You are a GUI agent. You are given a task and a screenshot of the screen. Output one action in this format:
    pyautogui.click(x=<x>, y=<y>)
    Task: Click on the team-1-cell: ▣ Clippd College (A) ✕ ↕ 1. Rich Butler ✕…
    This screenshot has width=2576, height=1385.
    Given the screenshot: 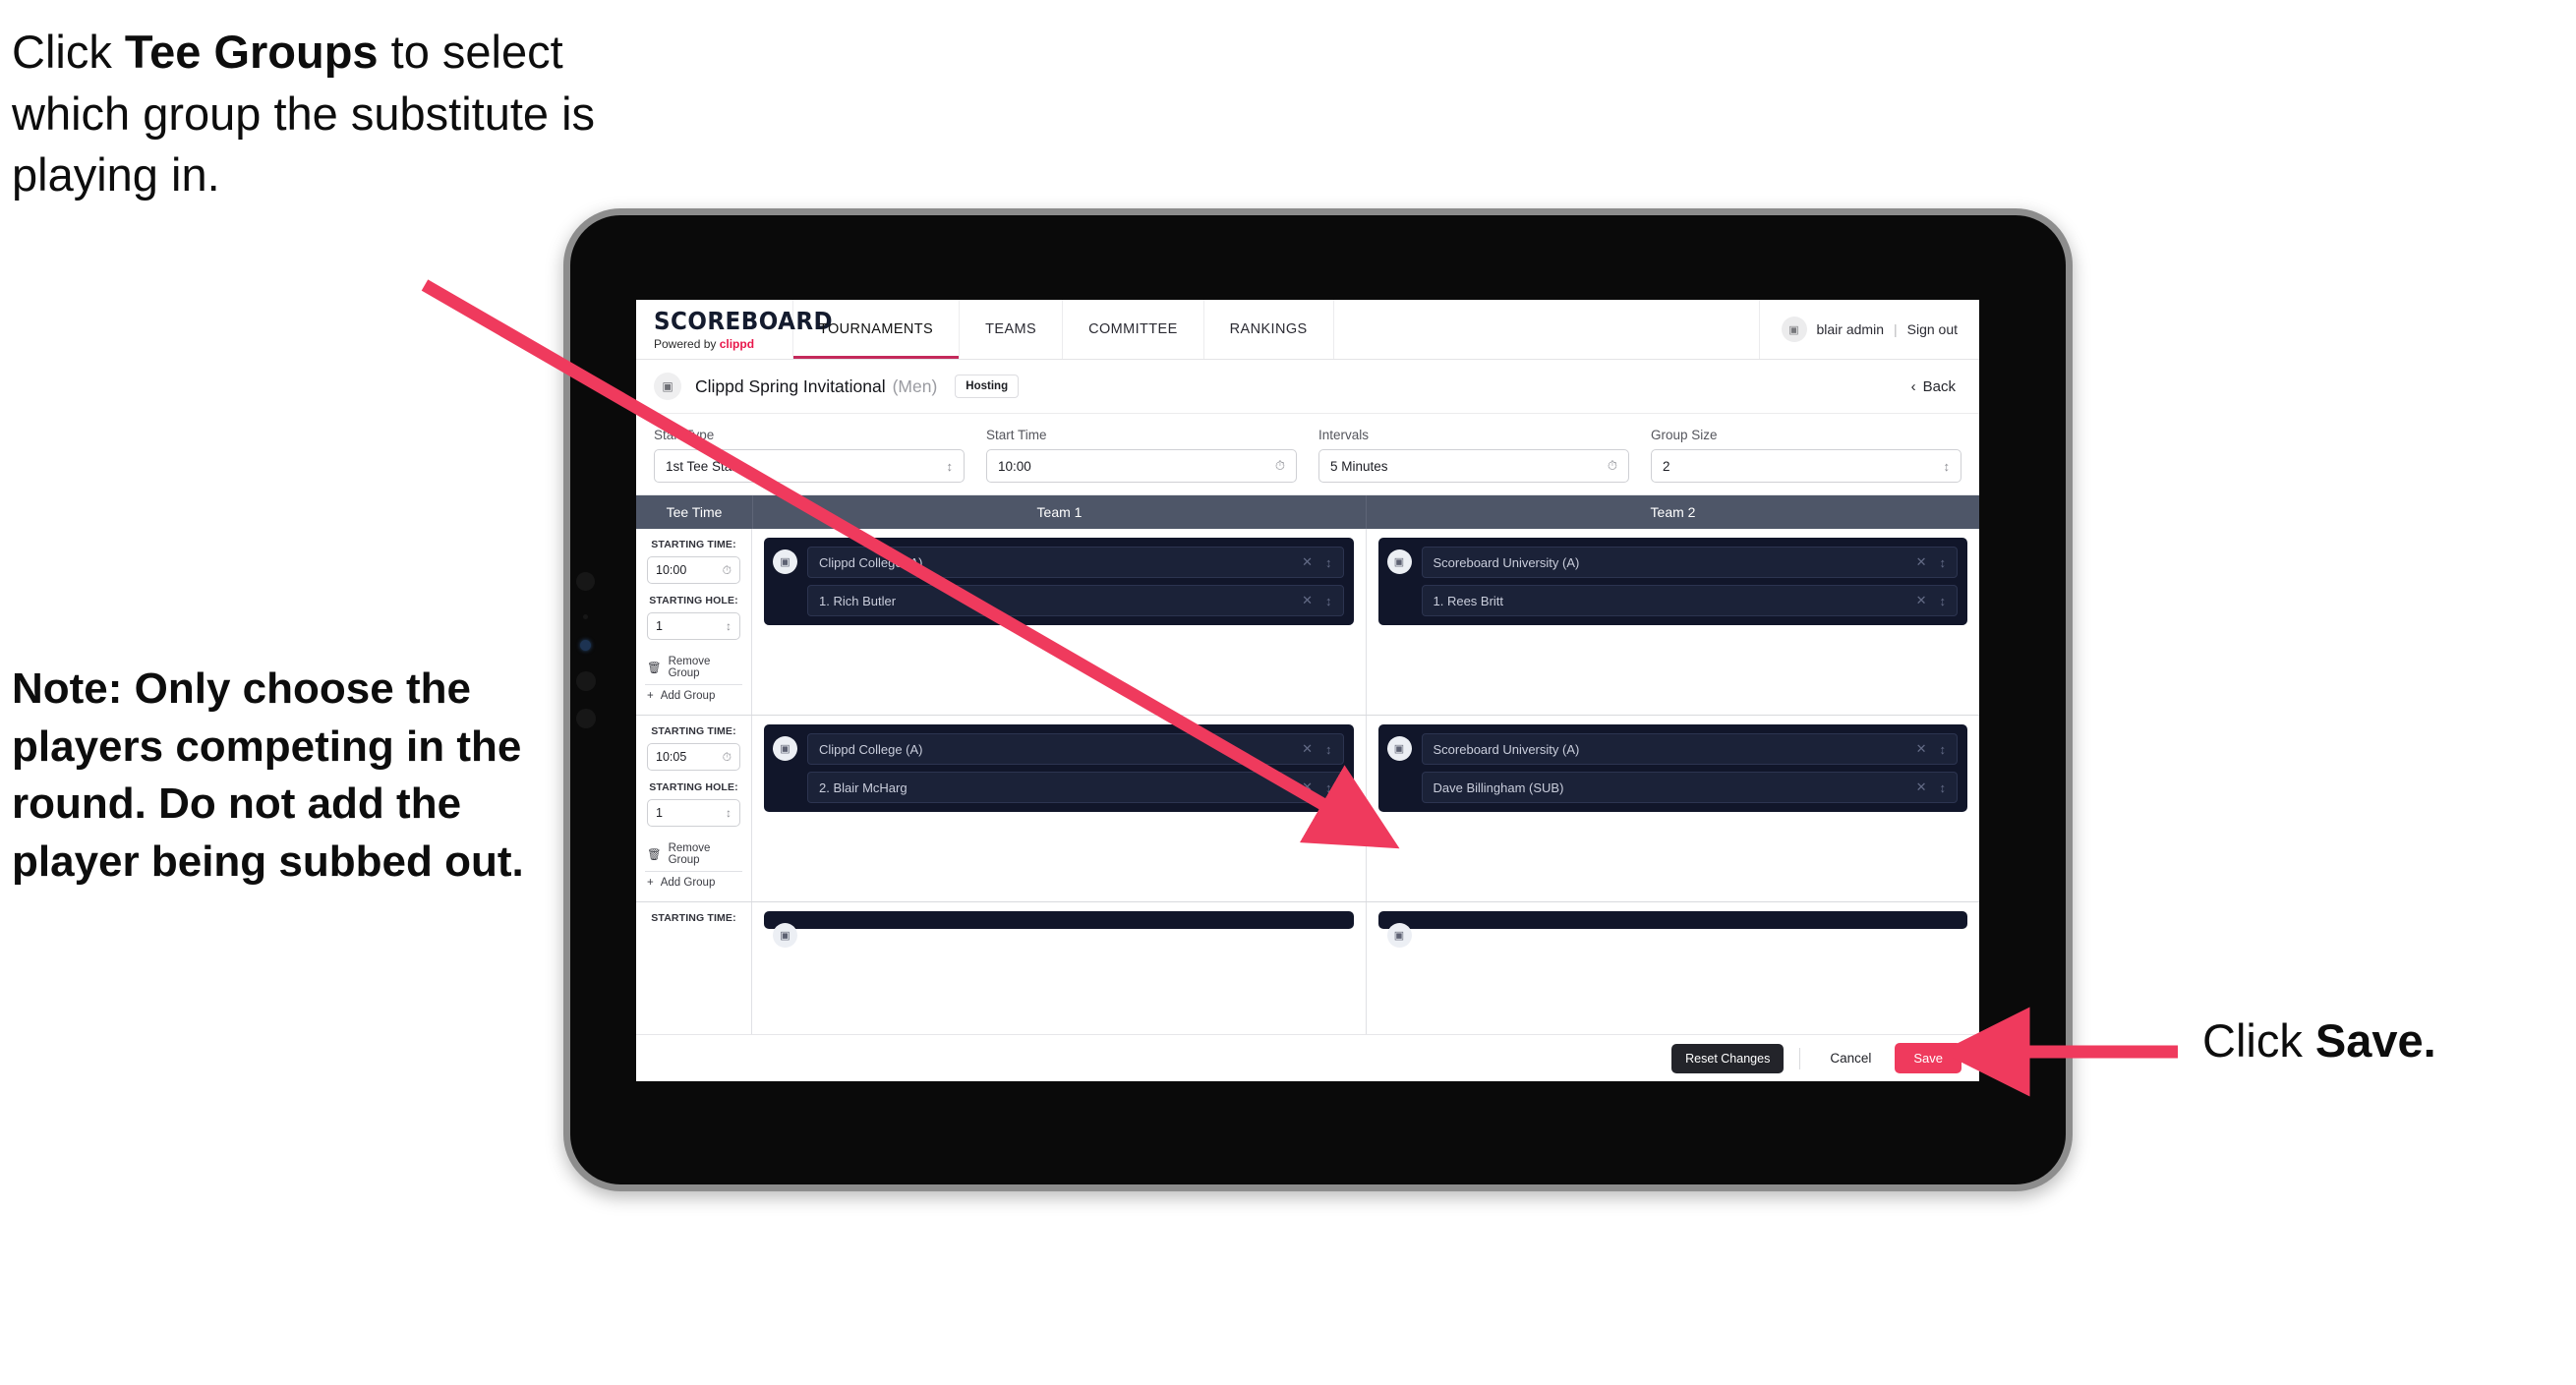 What is the action you would take?
    pyautogui.click(x=1059, y=622)
    